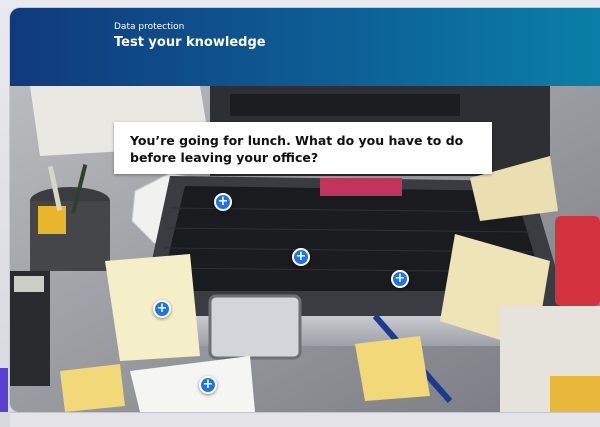 This screenshot has height=427, width=600. Describe the element at coordinates (577, 261) in the screenshot. I see `red-stapler` at that location.